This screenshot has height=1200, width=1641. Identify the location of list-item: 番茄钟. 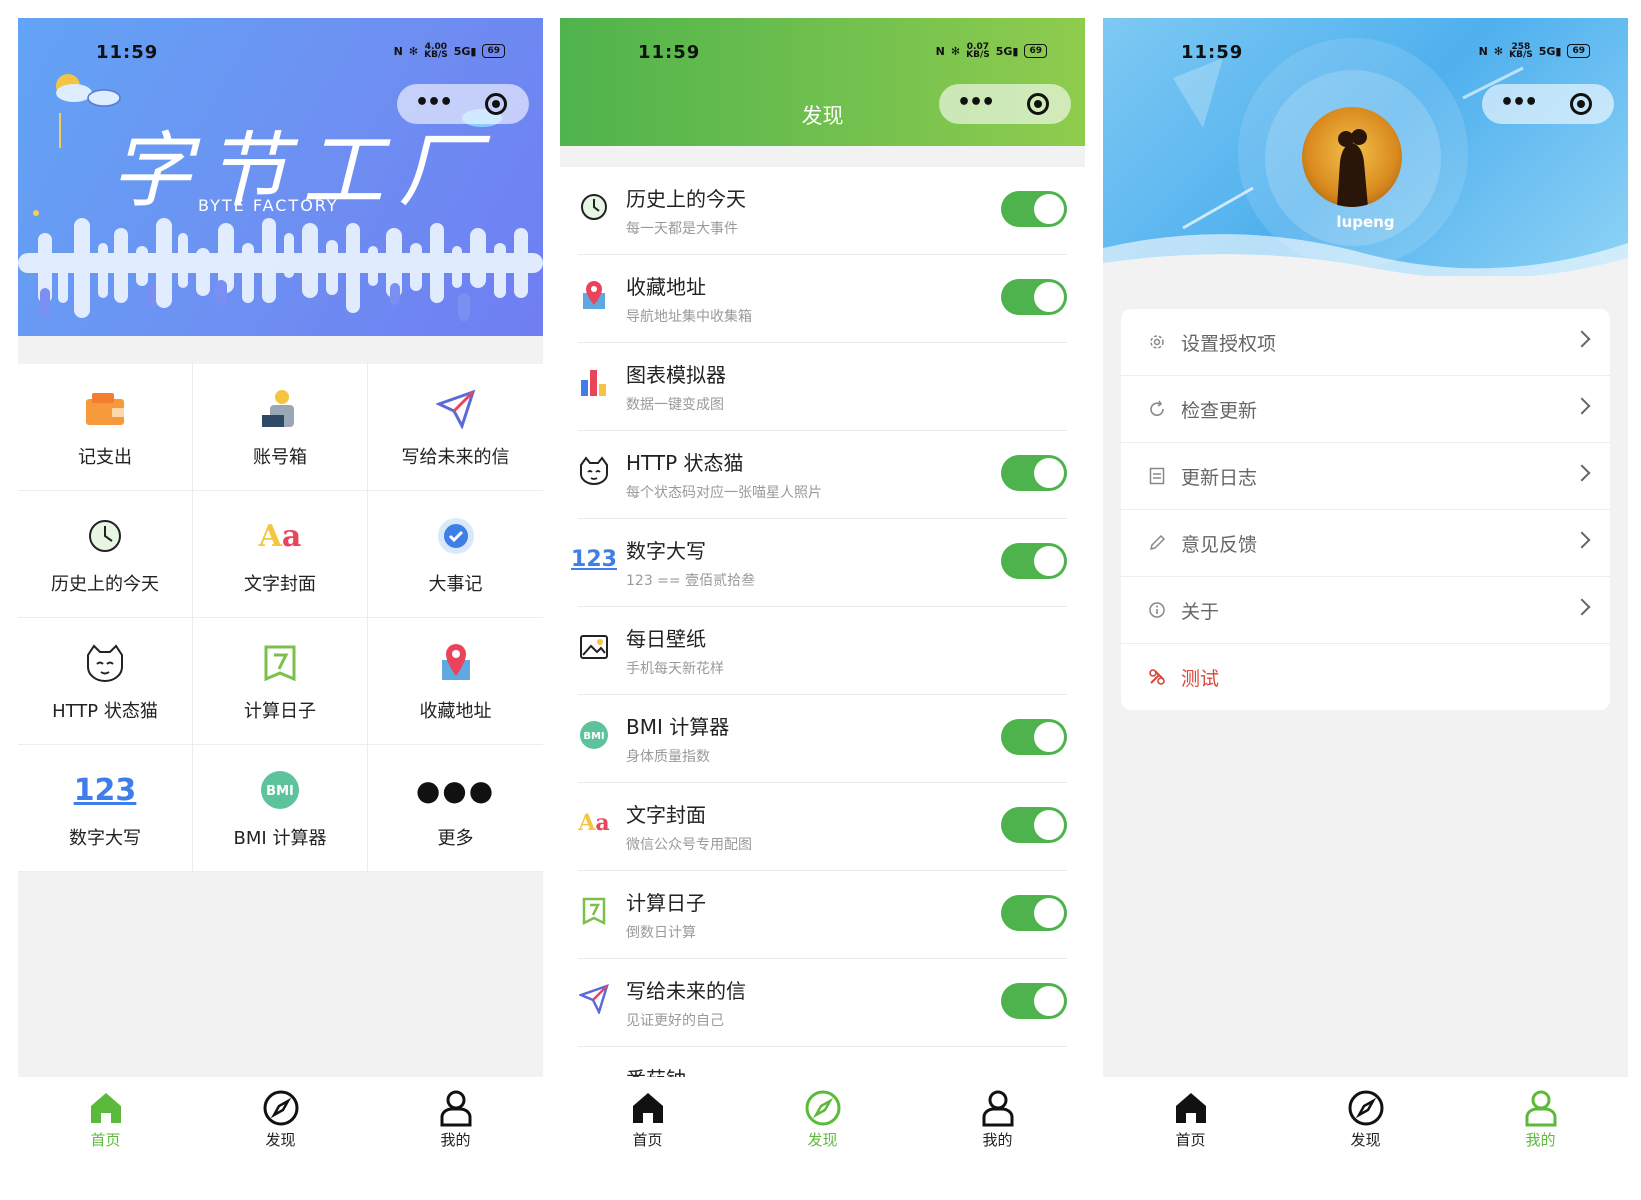
(822, 1062).